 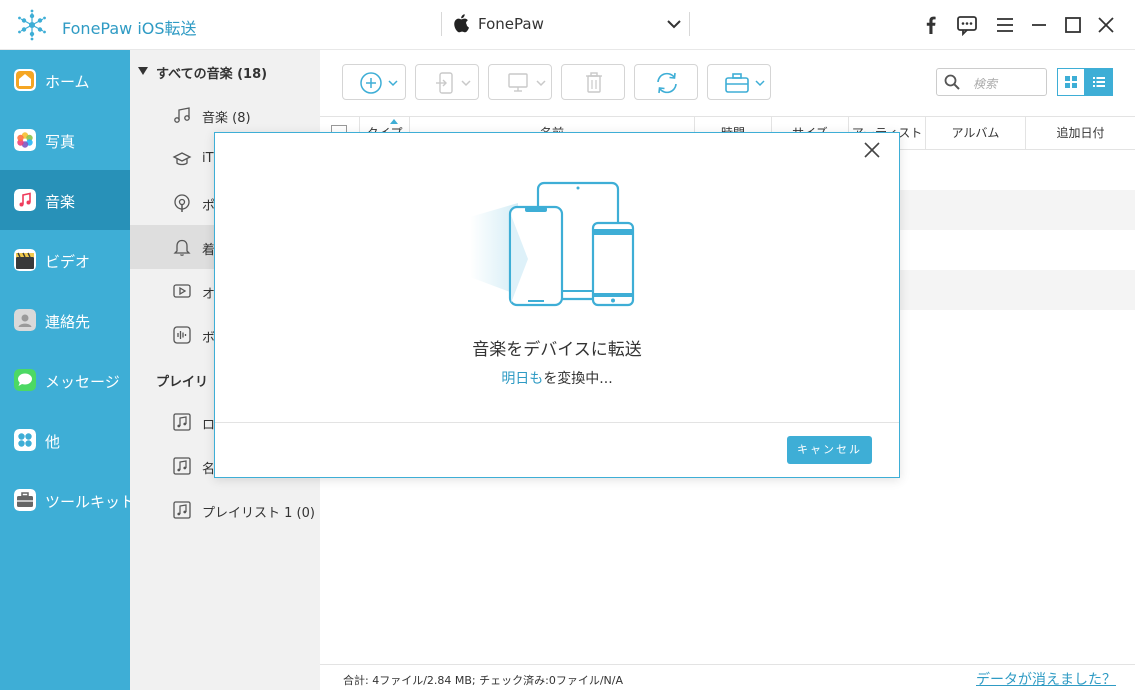 I want to click on toolbox-button, so click(x=739, y=82).